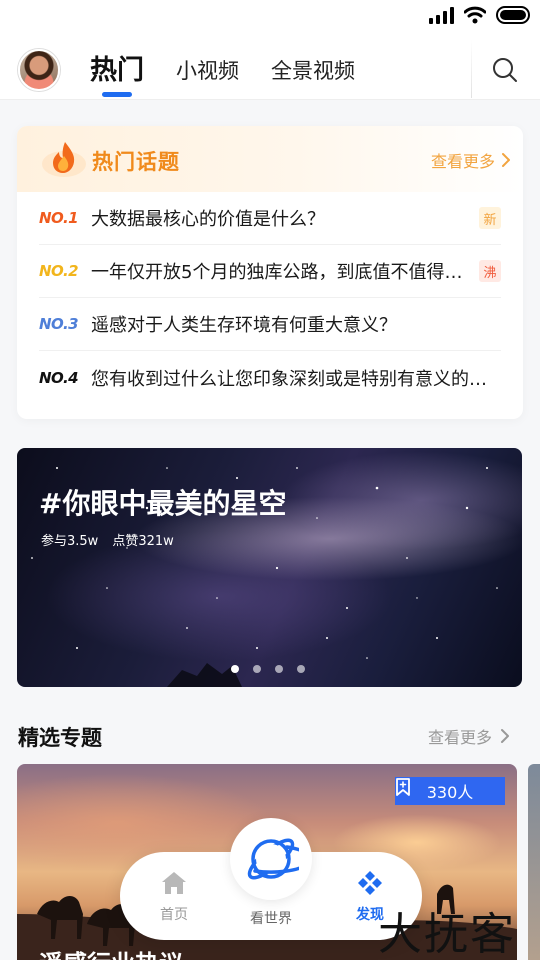  Describe the element at coordinates (534, 862) in the screenshot. I see `next-featured-card-peek` at that location.